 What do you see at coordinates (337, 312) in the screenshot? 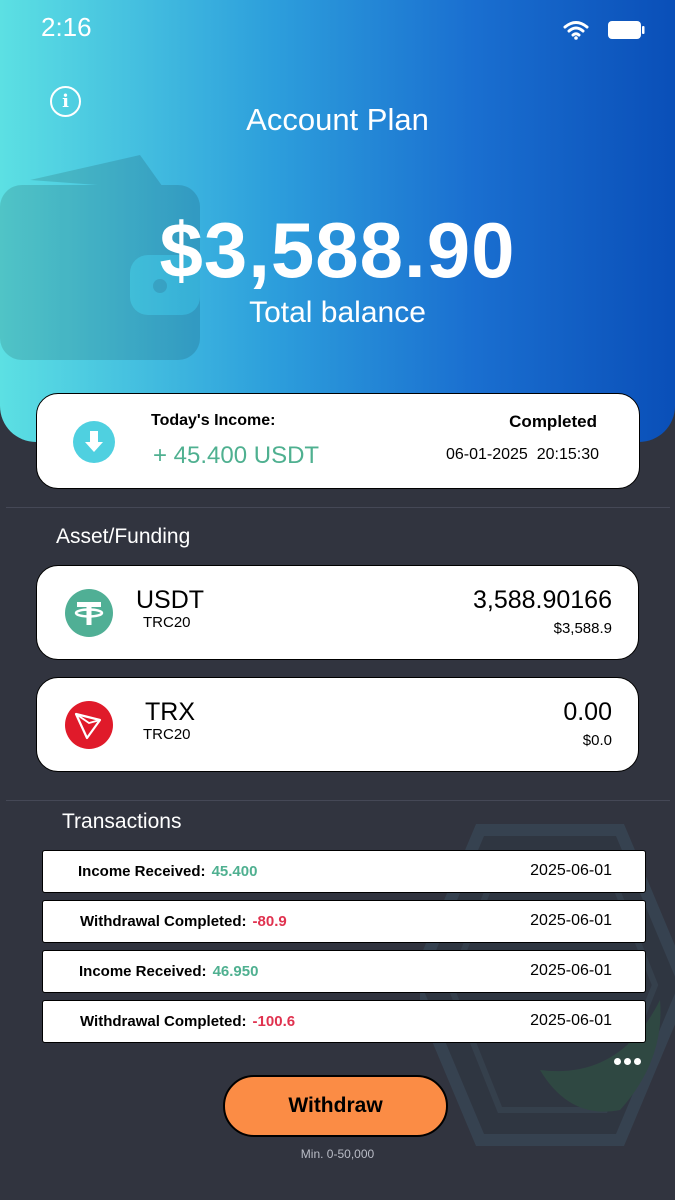
I see `total-balance-label: Total balance` at bounding box center [337, 312].